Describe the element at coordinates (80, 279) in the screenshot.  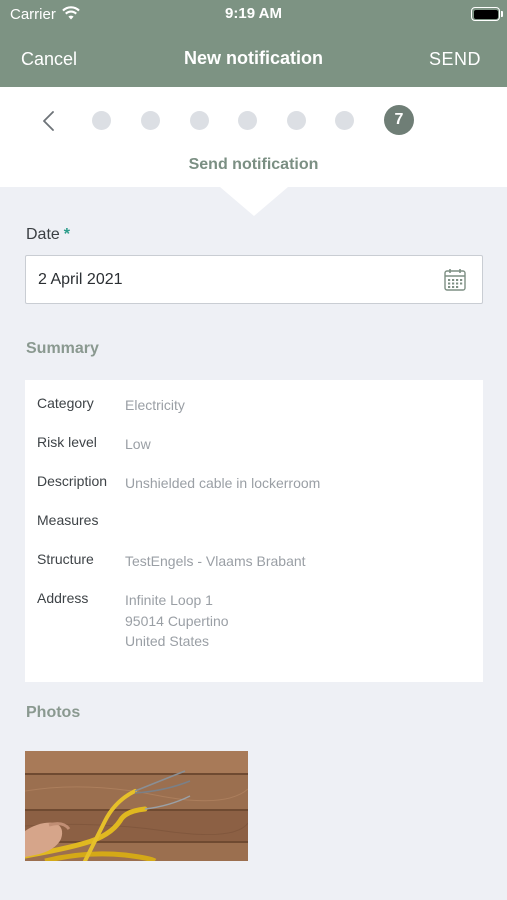
I see `date-value: 2 April 2021` at that location.